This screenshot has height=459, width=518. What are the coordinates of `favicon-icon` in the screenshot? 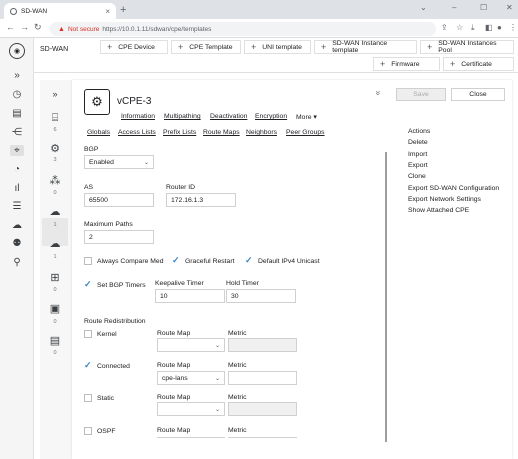 It's located at (13, 11).